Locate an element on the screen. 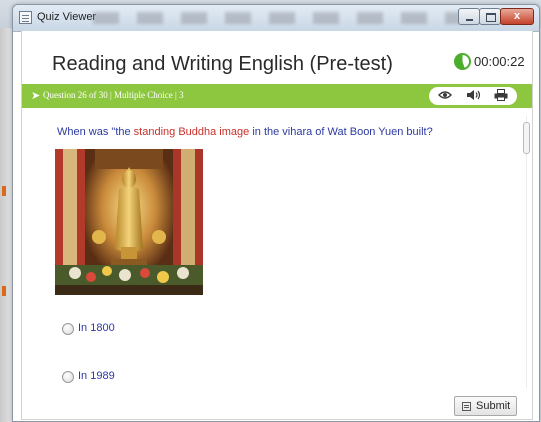 The height and width of the screenshot is (422, 541). close-button: x is located at coordinates (517, 16).